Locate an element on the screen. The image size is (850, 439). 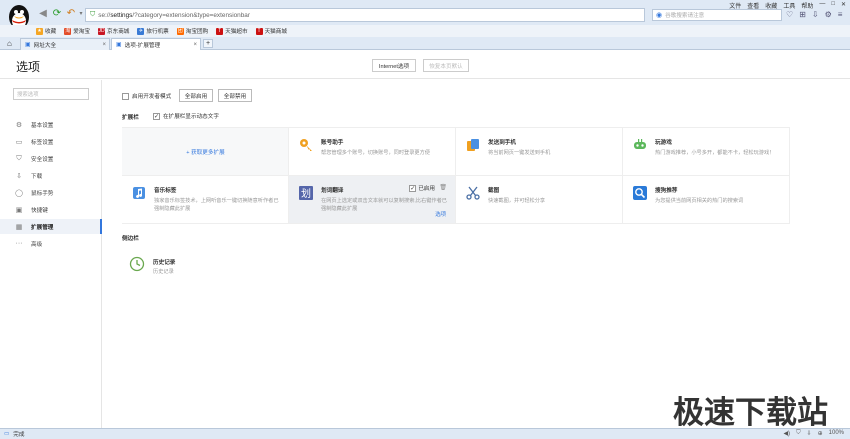
extension-name: 发送到手机 is located at coordinates (502, 143).